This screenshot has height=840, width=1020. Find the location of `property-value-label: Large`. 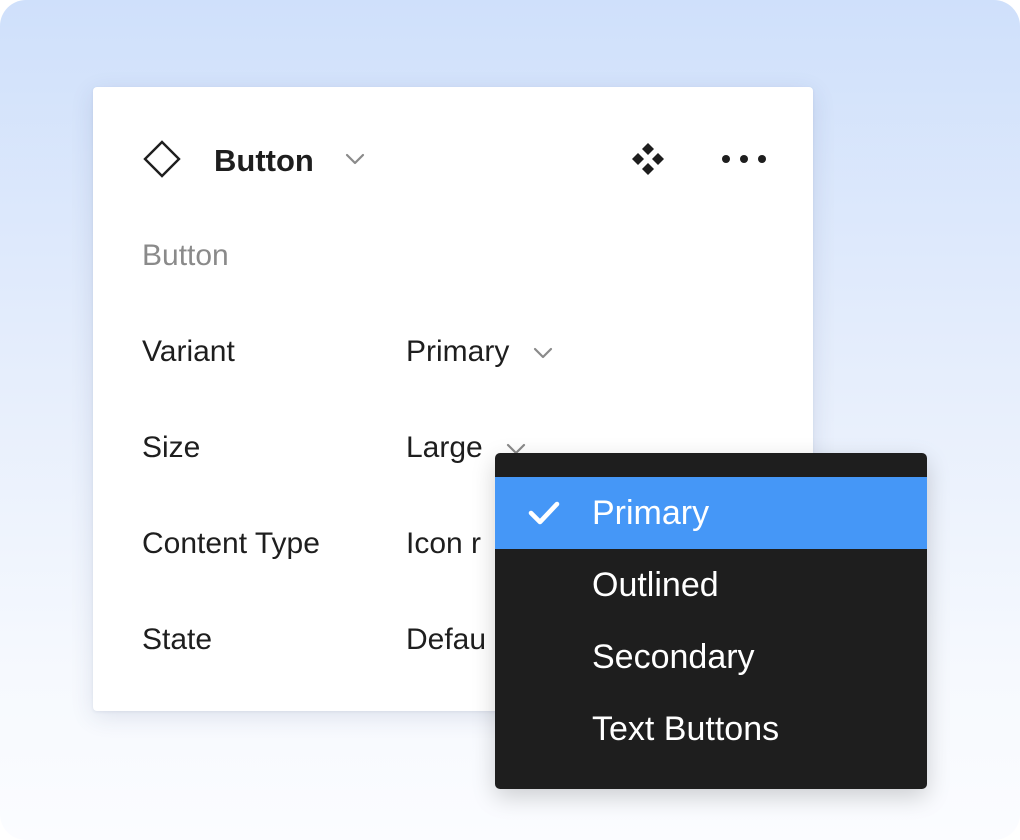

property-value-label: Large is located at coordinates (444, 447).